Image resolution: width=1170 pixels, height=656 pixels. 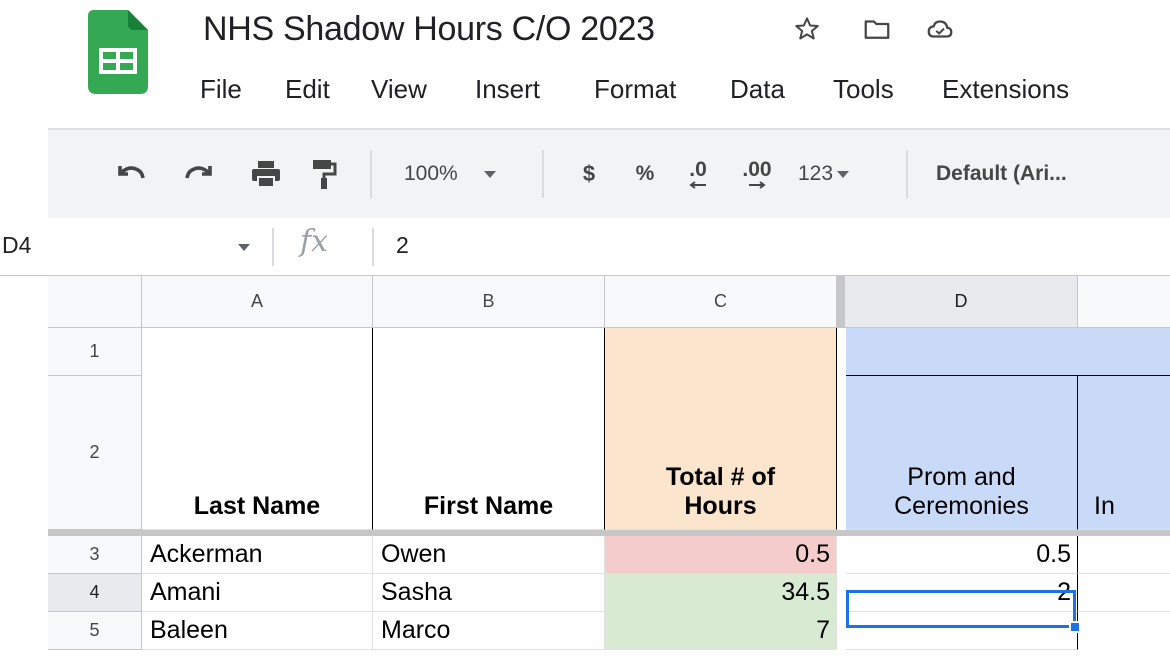 I want to click on cell-d3: 0.5, so click(x=962, y=555).